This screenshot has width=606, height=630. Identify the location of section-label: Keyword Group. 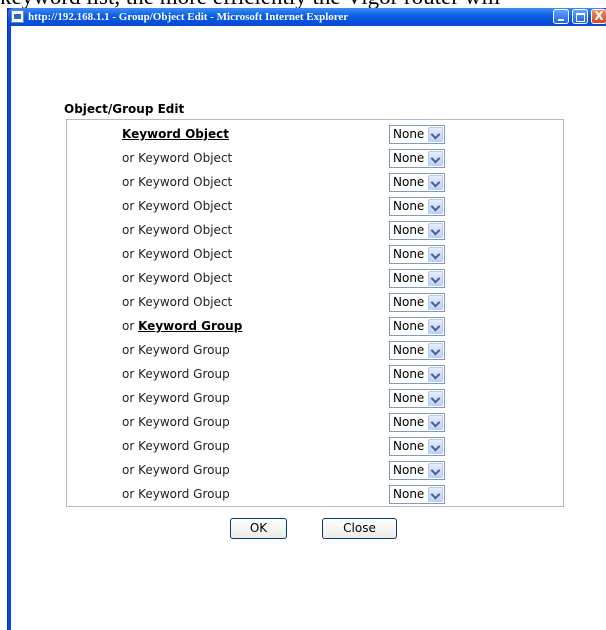
(190, 326).